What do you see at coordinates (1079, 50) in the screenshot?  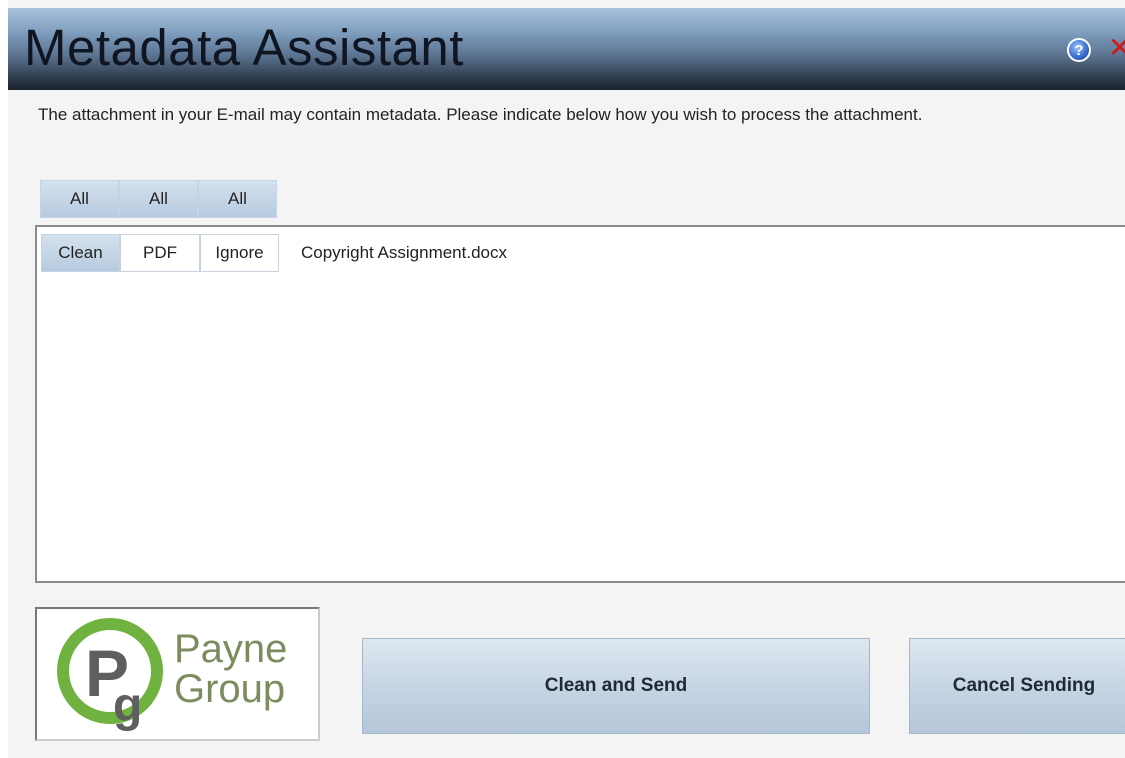 I see `help-icon: ?` at bounding box center [1079, 50].